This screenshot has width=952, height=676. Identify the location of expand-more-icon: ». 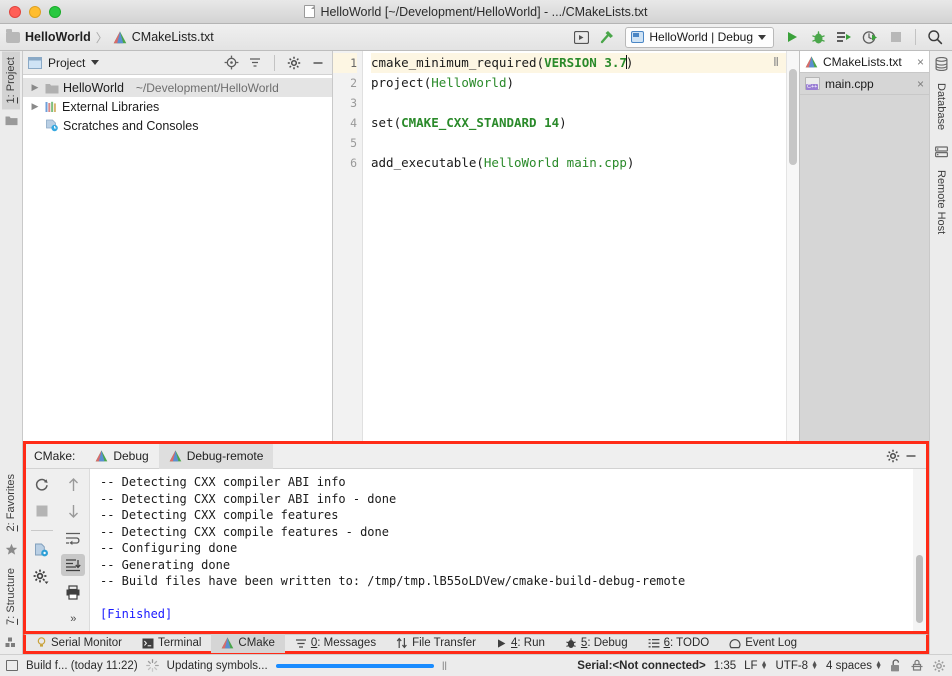
(73, 619).